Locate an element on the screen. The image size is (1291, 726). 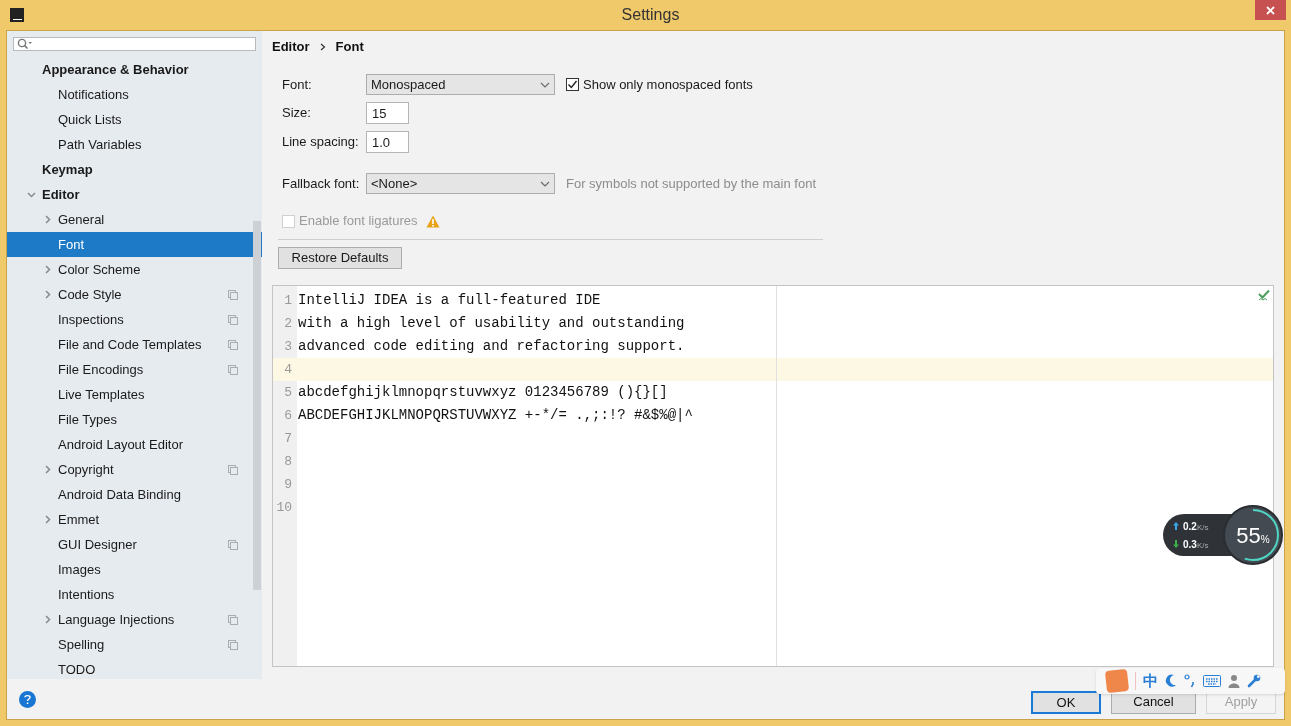
tree-item: Font is located at coordinates (134, 244).